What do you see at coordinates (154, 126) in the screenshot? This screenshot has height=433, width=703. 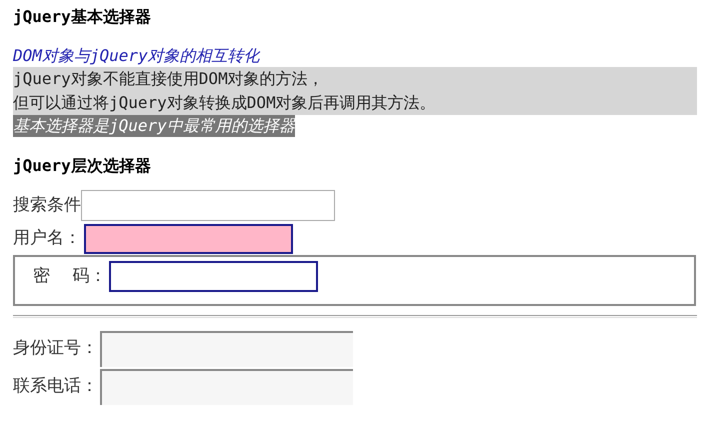 I see `highlighted-text: 基本选择器是jQuery中最常用的选择器` at bounding box center [154, 126].